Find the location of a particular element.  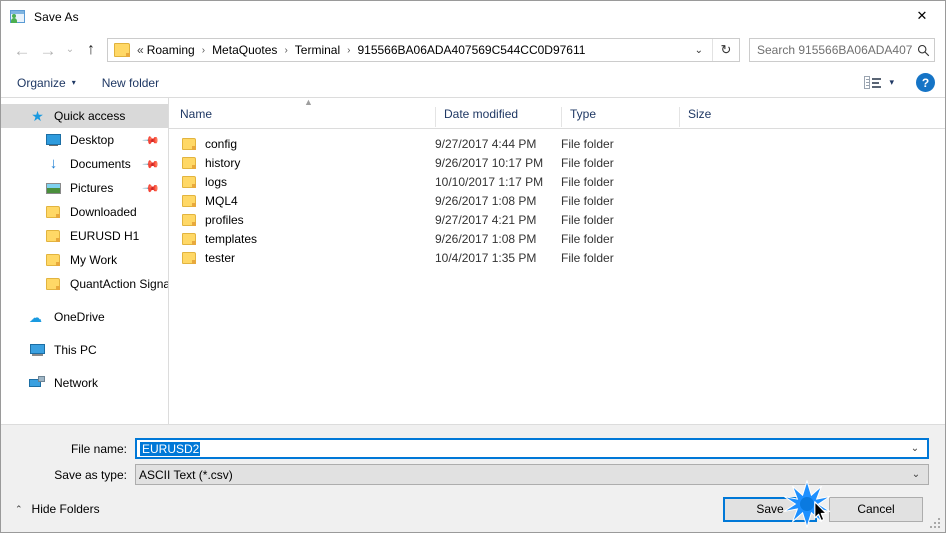

window-title: Save As is located at coordinates (56, 16).